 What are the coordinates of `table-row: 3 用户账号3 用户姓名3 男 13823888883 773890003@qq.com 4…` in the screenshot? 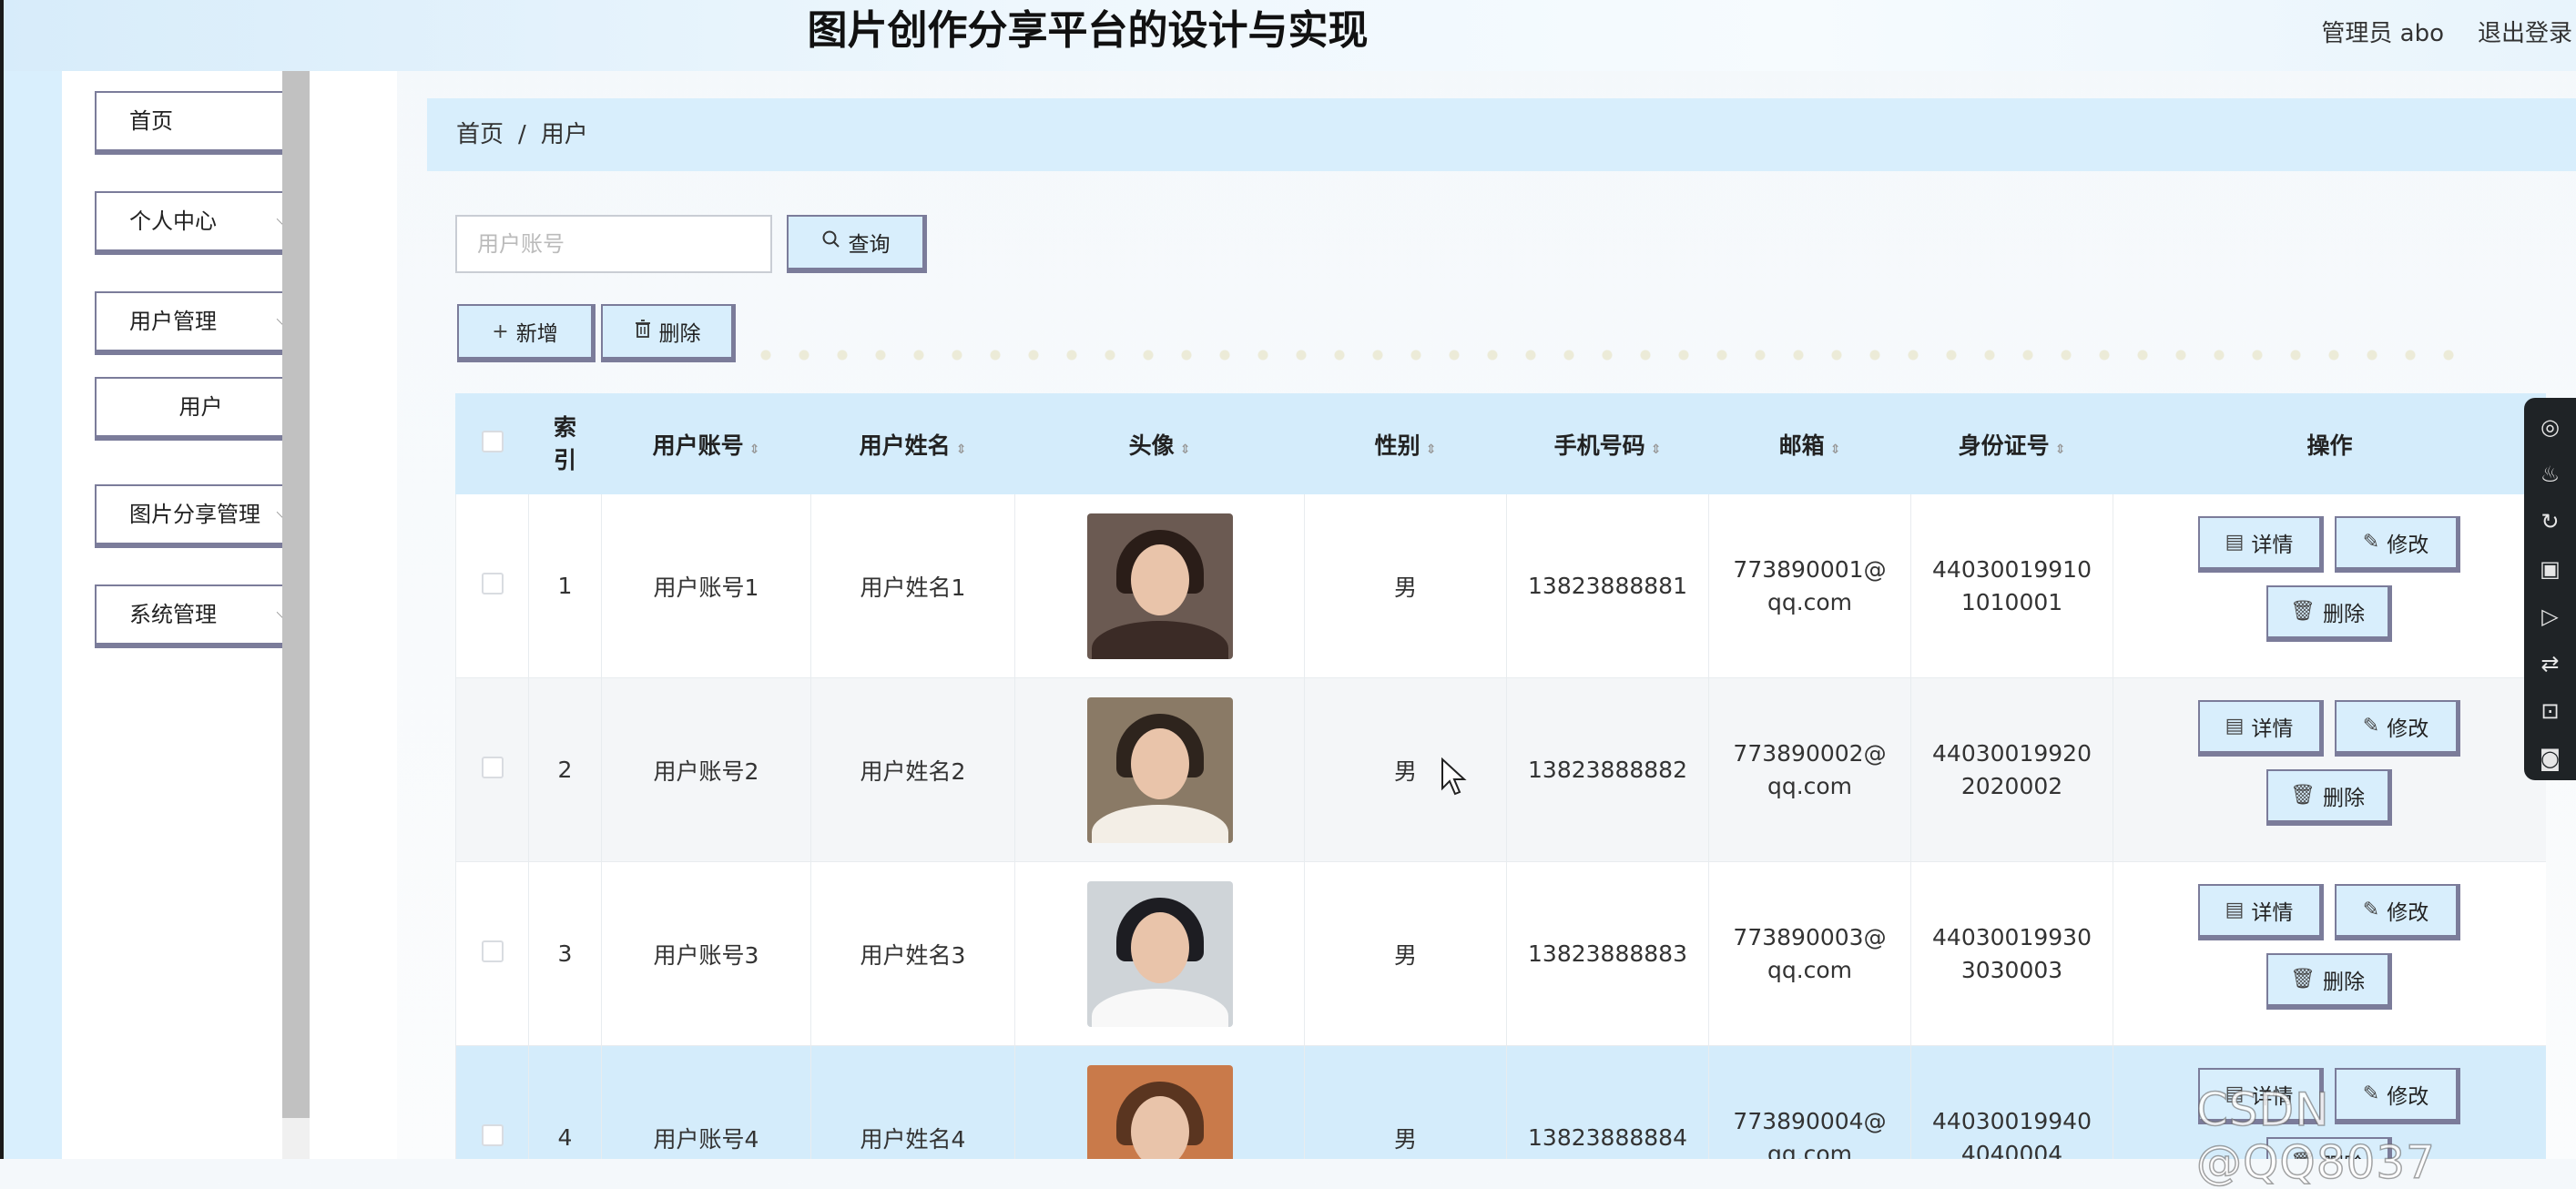 It's located at (1500, 953).